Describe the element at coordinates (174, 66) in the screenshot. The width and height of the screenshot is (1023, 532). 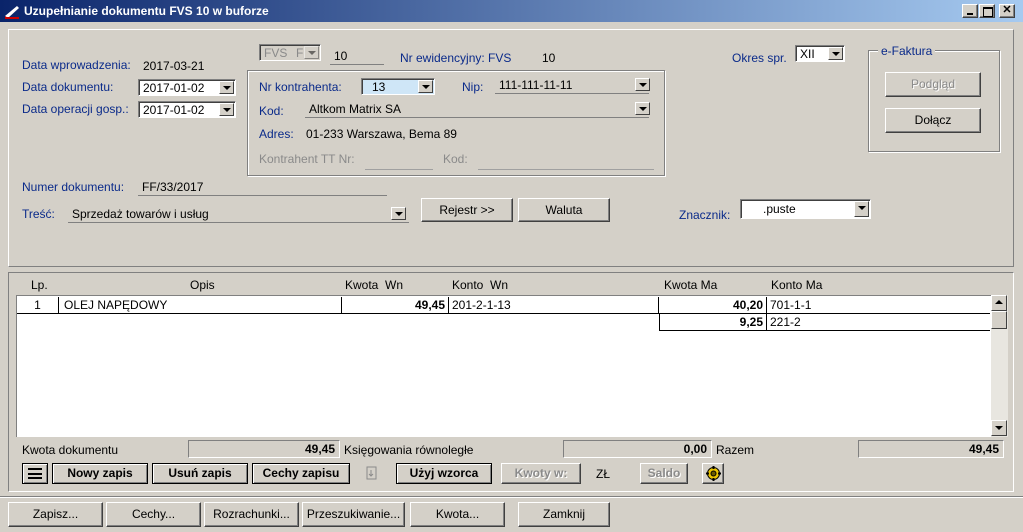
I see `data-wprowadzenia-value: 2017-03-21` at that location.